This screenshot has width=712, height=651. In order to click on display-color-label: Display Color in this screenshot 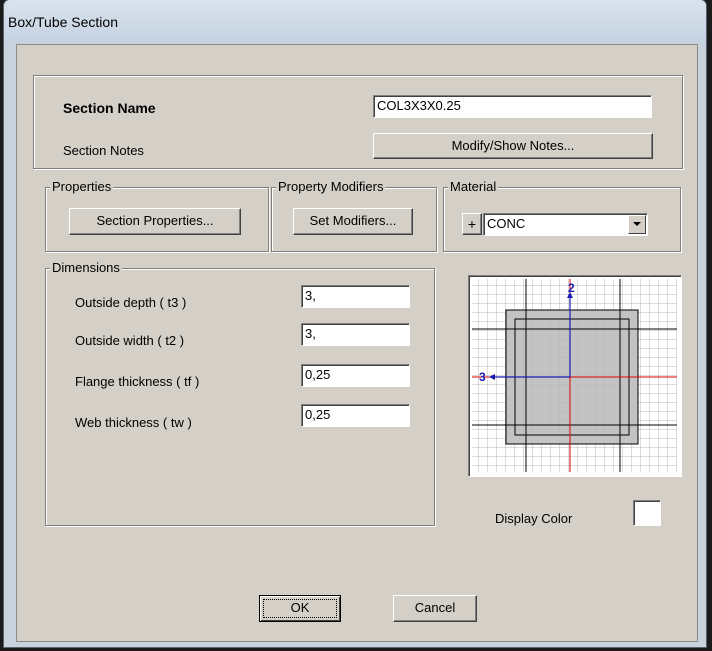, I will do `click(534, 518)`.